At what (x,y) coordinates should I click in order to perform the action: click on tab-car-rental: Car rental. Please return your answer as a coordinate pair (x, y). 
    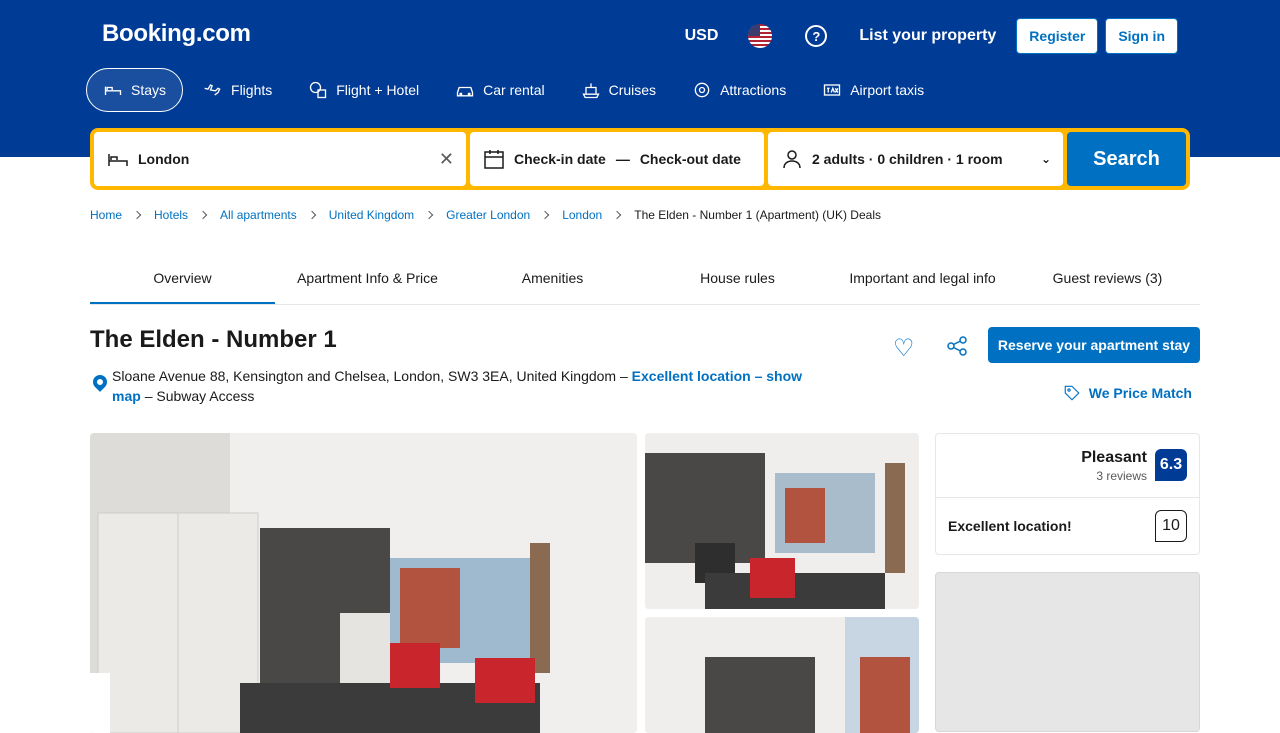
    Looking at the image, I should click on (499, 90).